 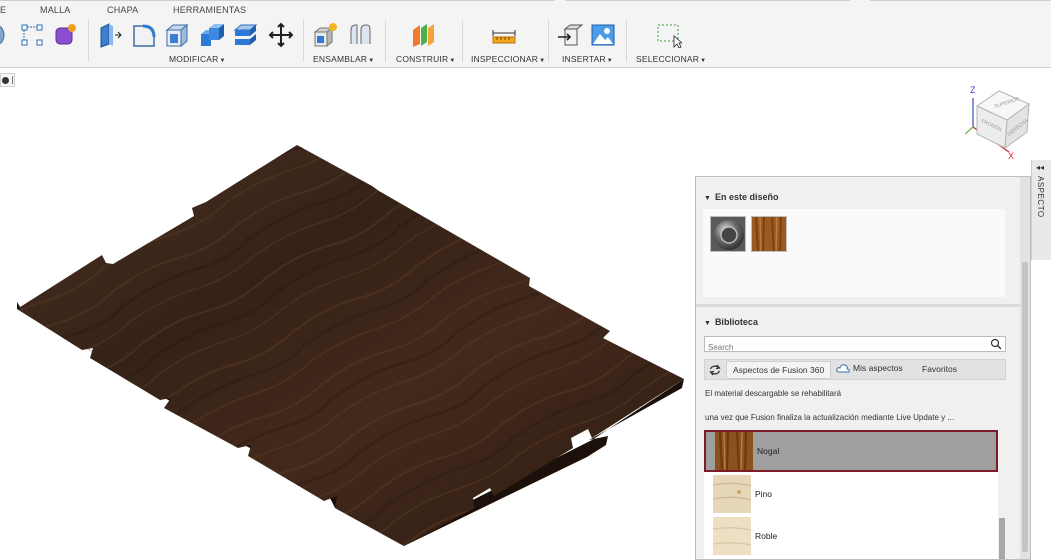 I want to click on group-label-modificar: MODIFICAR▼, so click(x=197, y=59).